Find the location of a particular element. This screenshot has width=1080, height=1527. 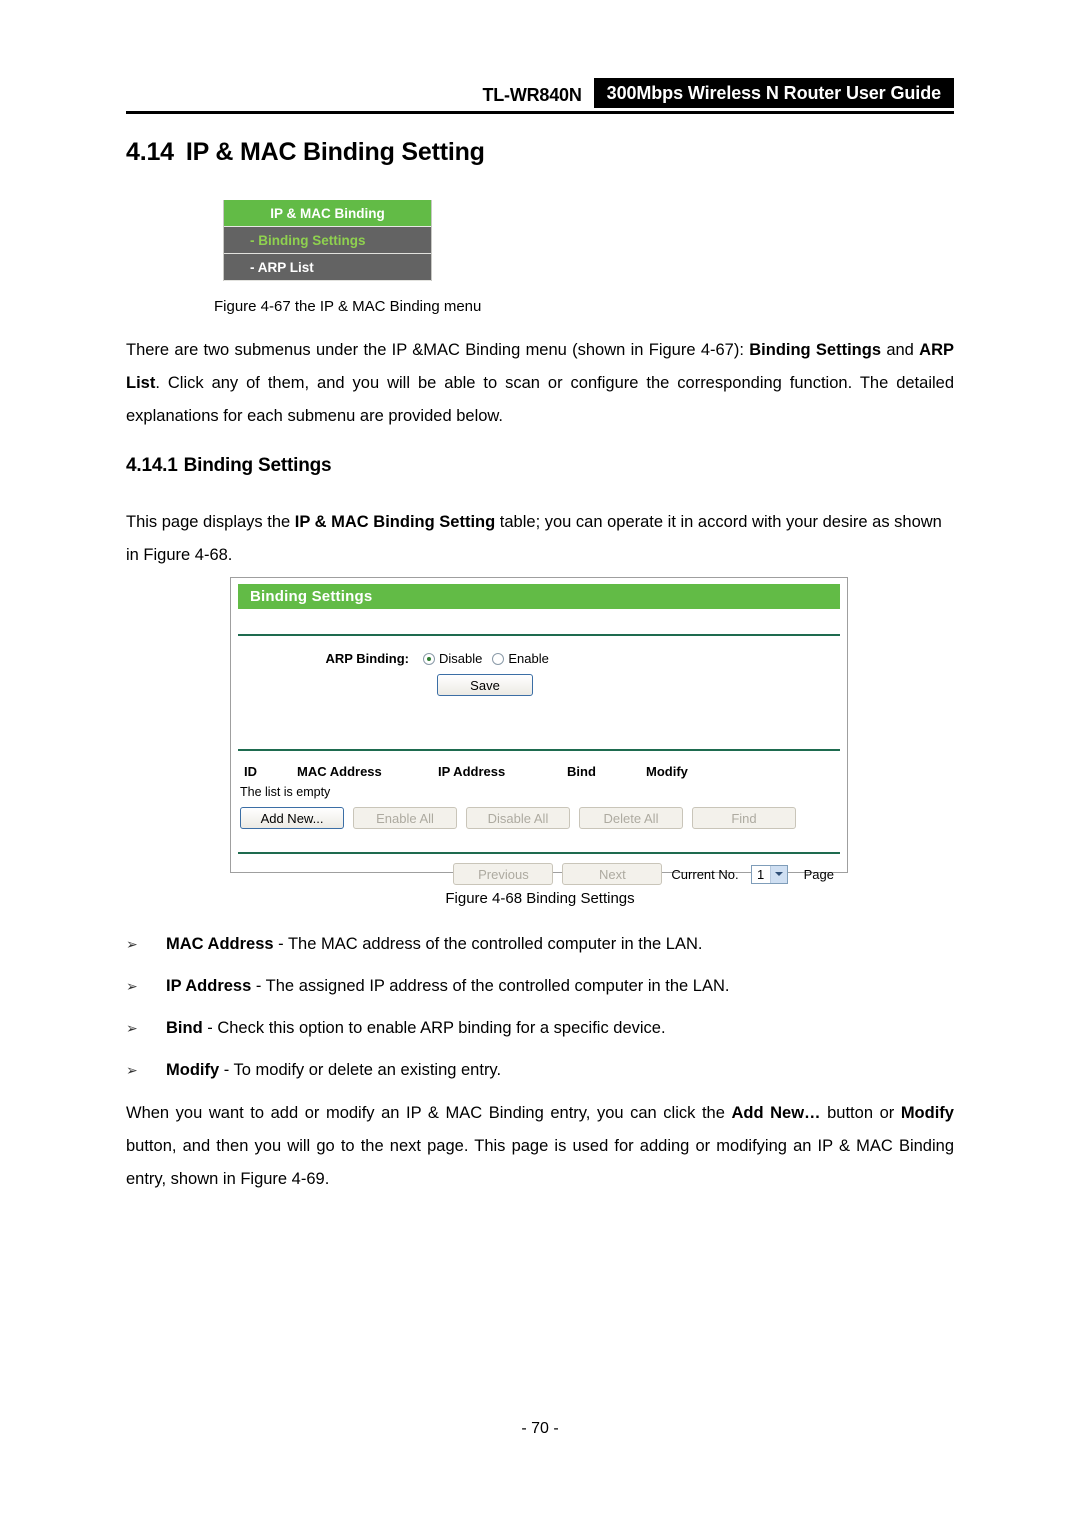

arp-binding-row: ARP Binding: Disable Enable is located at coordinates (539, 651).